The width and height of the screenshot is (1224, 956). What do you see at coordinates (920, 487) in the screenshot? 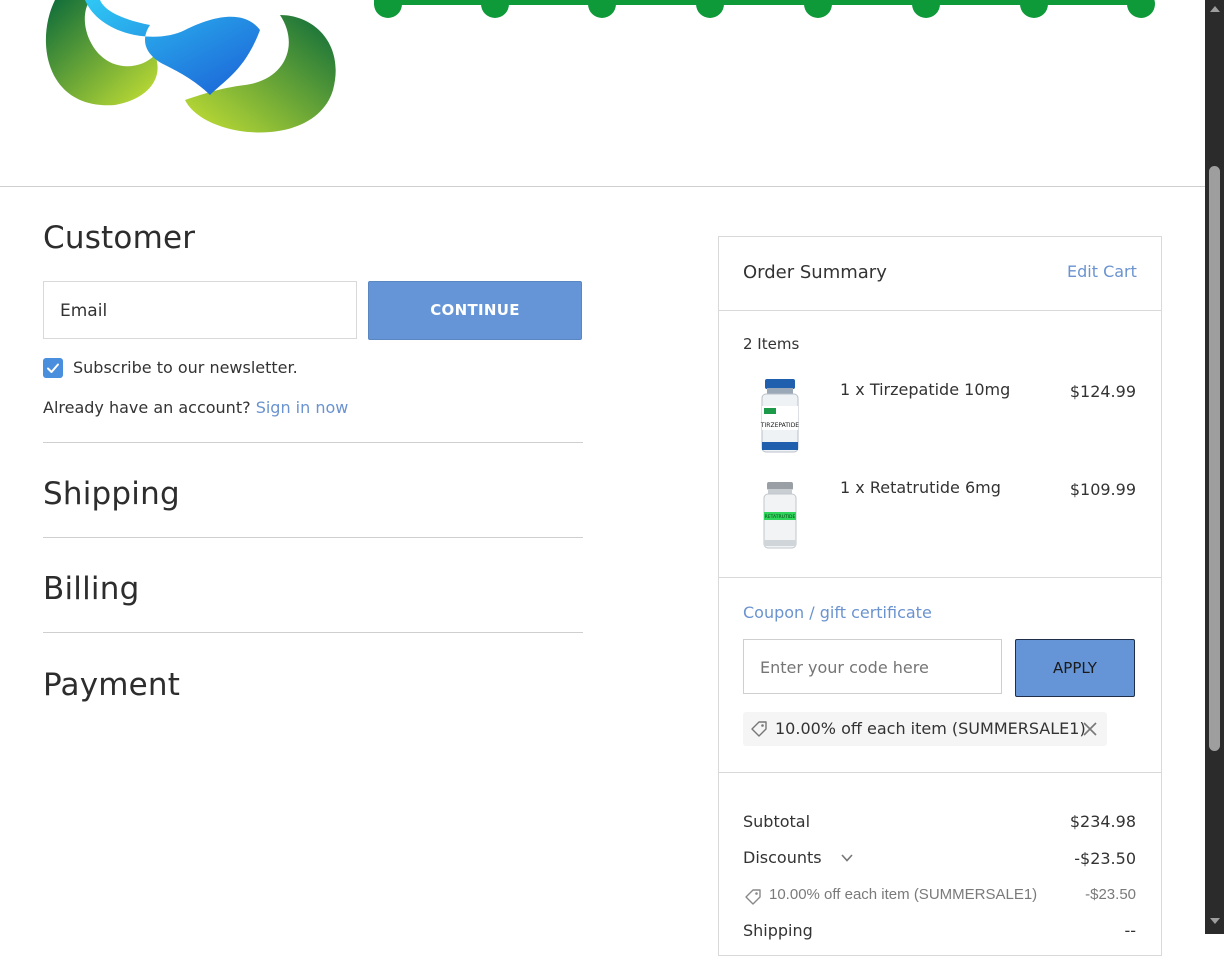
I see `item-name: 1 x Retatrutide 6mg` at bounding box center [920, 487].